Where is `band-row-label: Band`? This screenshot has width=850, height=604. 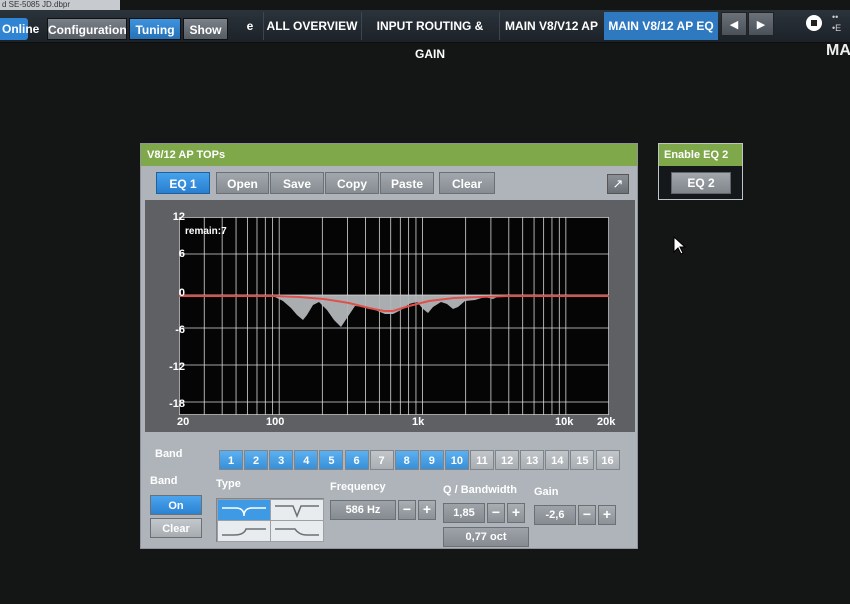 band-row-label: Band is located at coordinates (169, 454).